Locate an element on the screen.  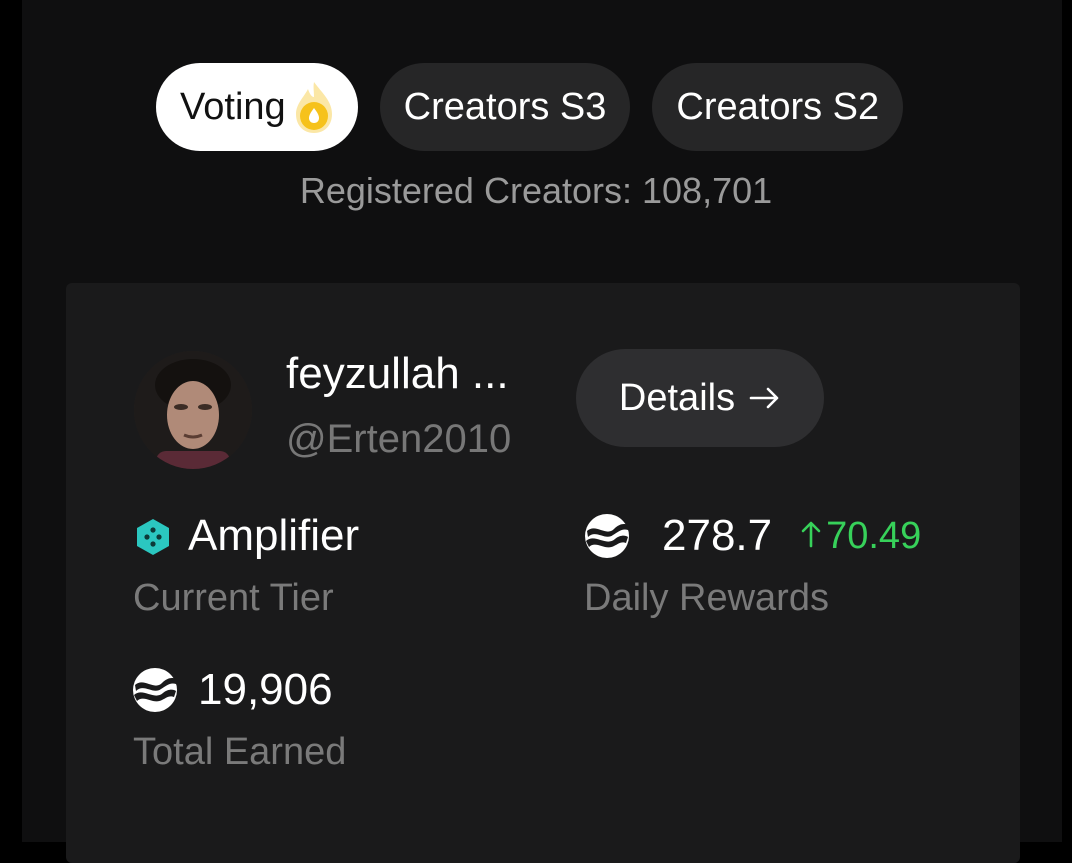
tab-voting: Voting is located at coordinates (257, 107).